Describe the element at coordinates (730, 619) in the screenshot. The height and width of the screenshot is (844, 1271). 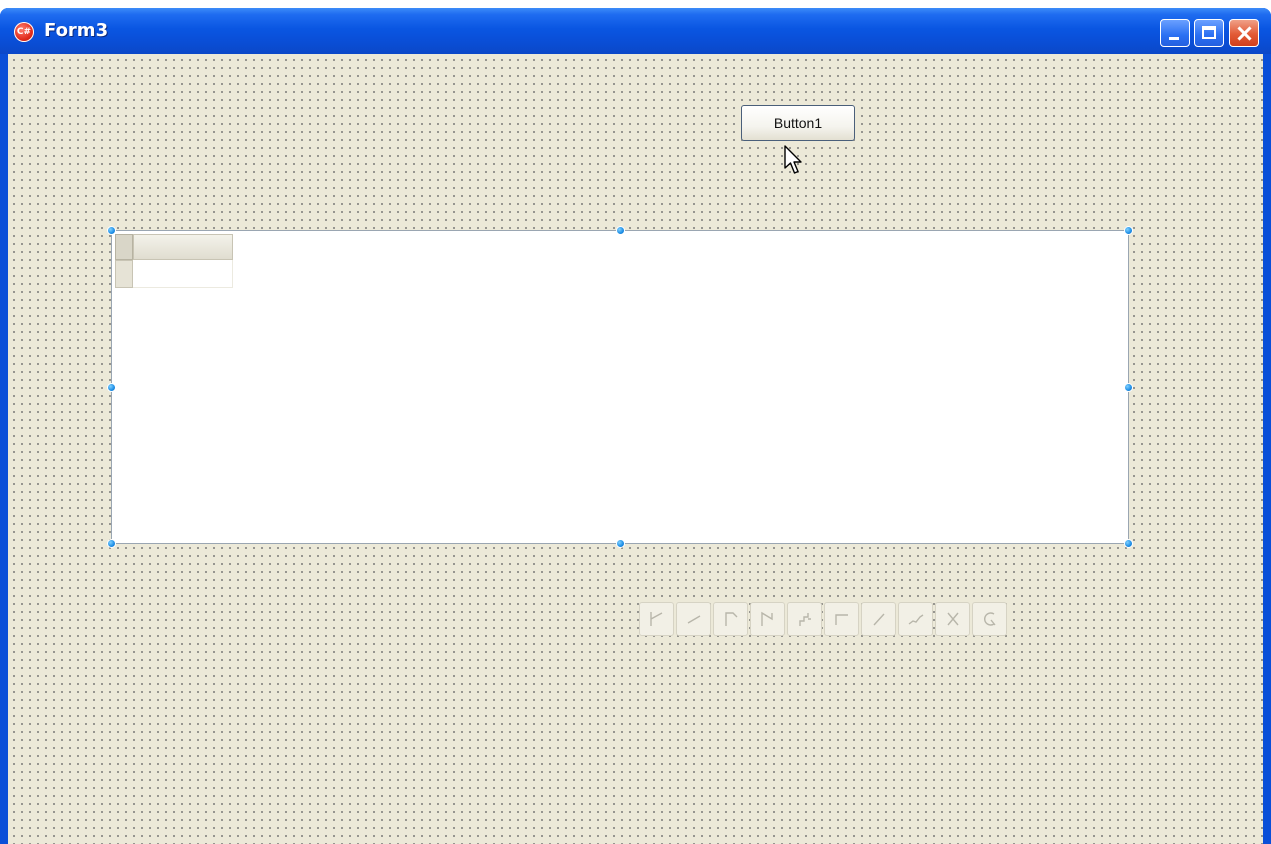
I see `corner-line-icon` at that location.